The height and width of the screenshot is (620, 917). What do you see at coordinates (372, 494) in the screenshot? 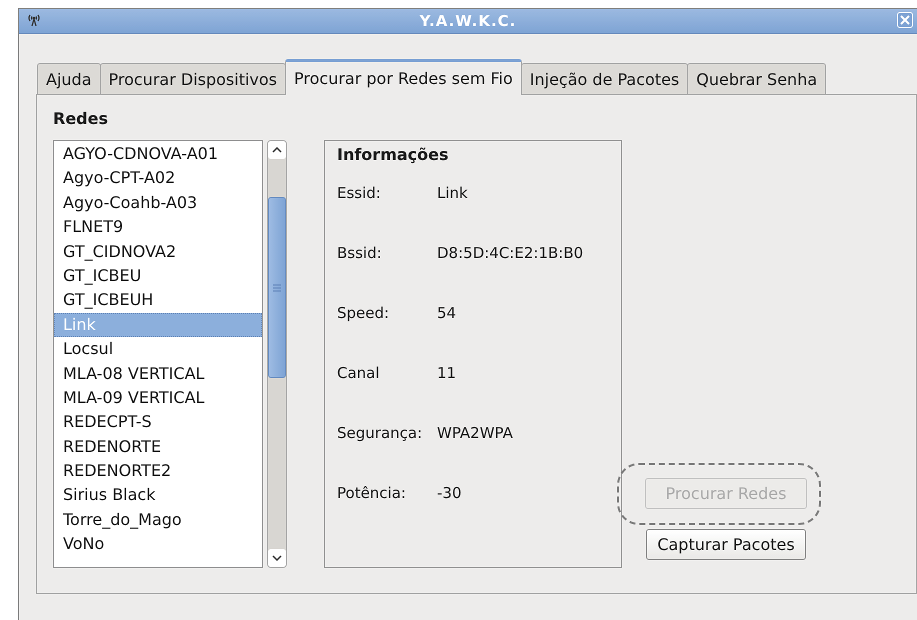
I see `field-label: Potência:` at bounding box center [372, 494].